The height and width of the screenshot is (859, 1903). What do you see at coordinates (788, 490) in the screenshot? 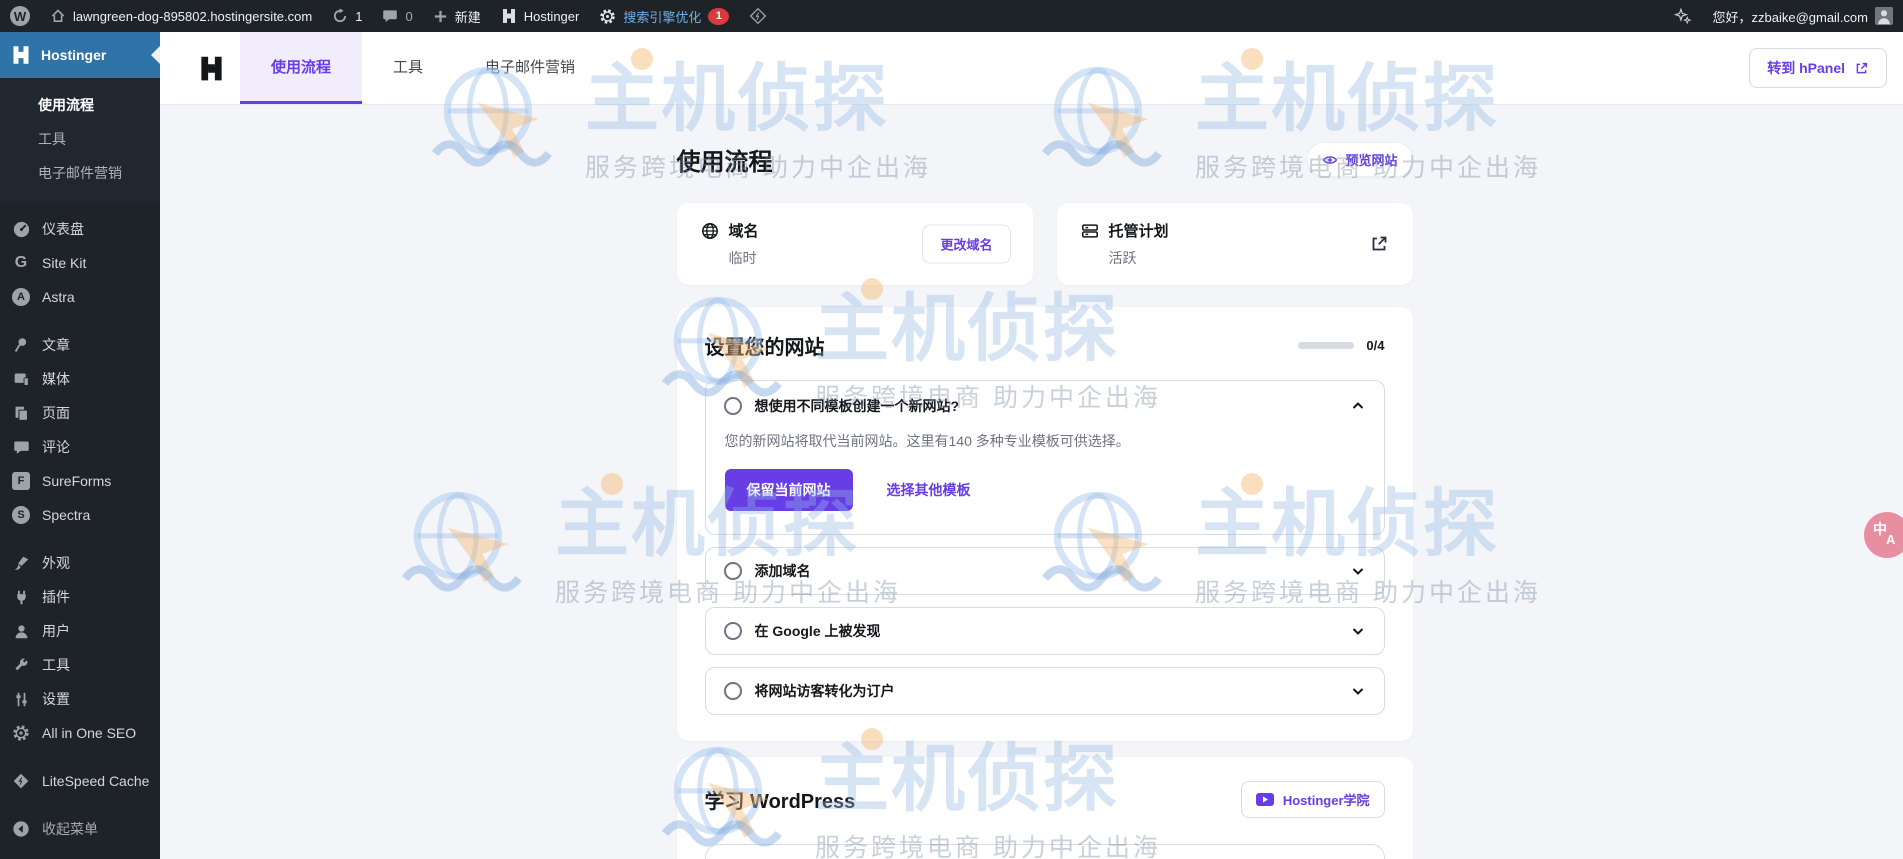
I see `keep-current-site-button: 保留当前网站` at bounding box center [788, 490].